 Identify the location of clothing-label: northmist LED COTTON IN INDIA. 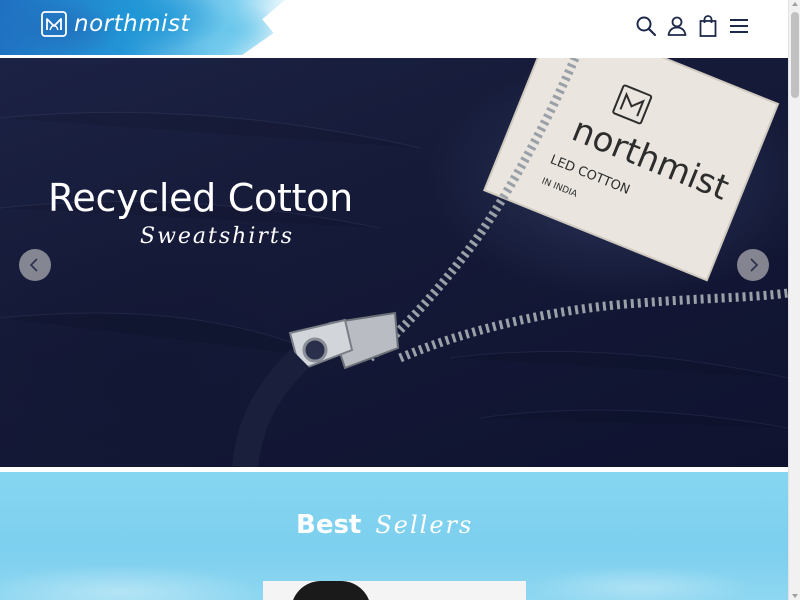
(631, 170).